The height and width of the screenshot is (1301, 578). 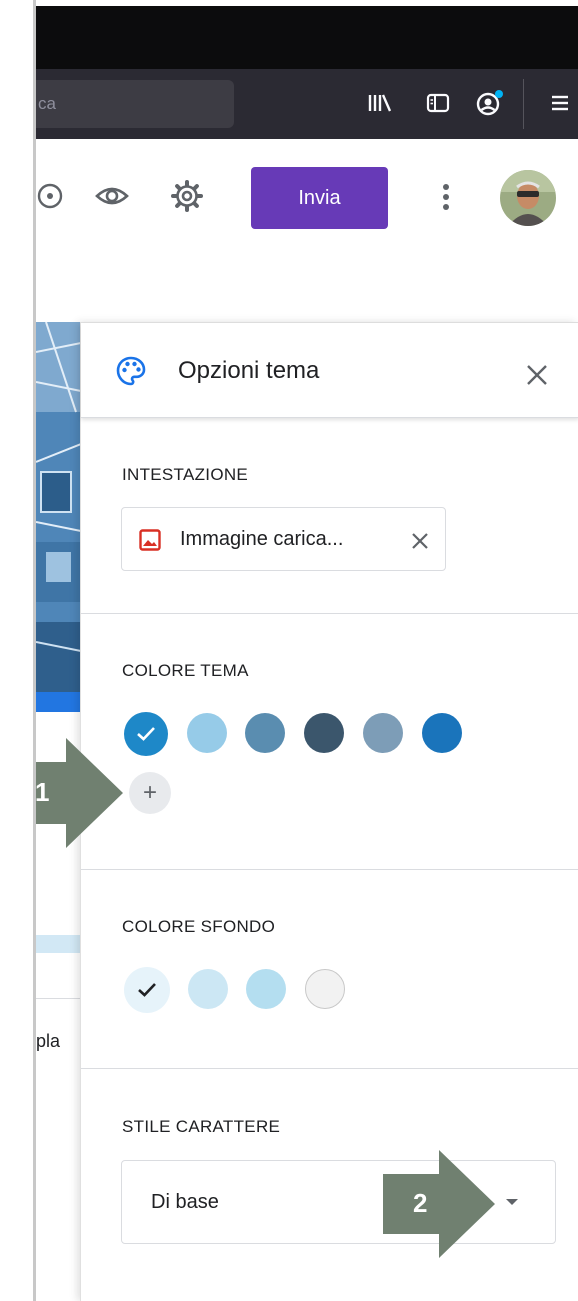 What do you see at coordinates (150, 542) in the screenshot?
I see `image-icon` at bounding box center [150, 542].